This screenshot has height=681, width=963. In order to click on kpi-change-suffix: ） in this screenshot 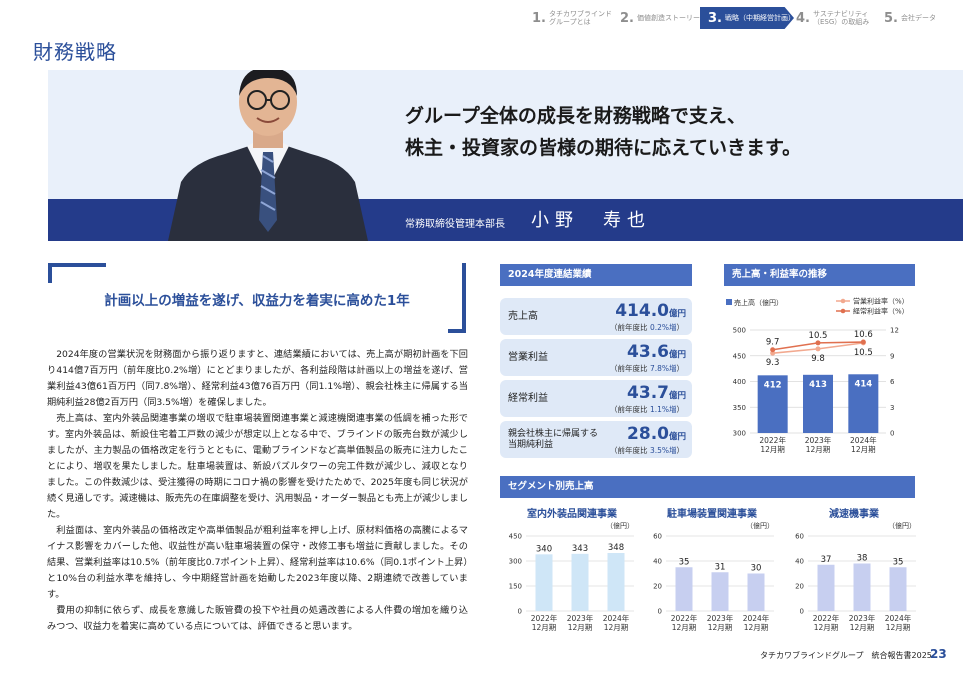, I will do `click(680, 409)`.